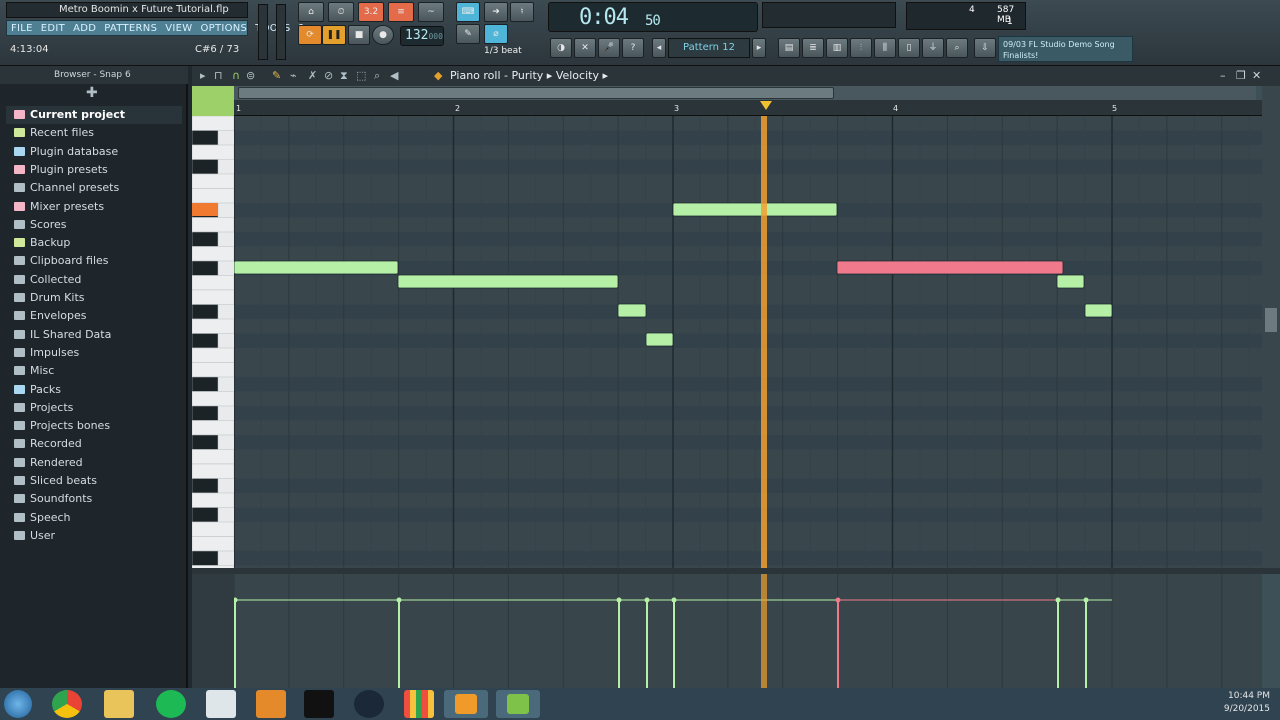 The image size is (1280, 720). Describe the element at coordinates (503, 51) in the screenshot. I see `snap-selector: 1/3 beat` at that location.